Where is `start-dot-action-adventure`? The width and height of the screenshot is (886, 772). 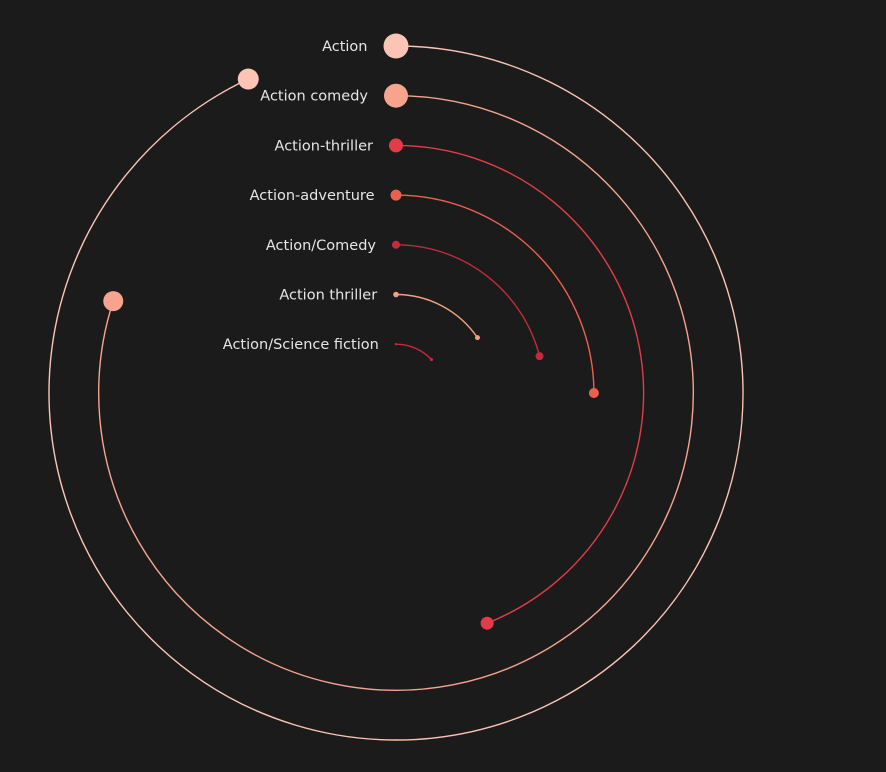
start-dot-action-adventure is located at coordinates (396, 195).